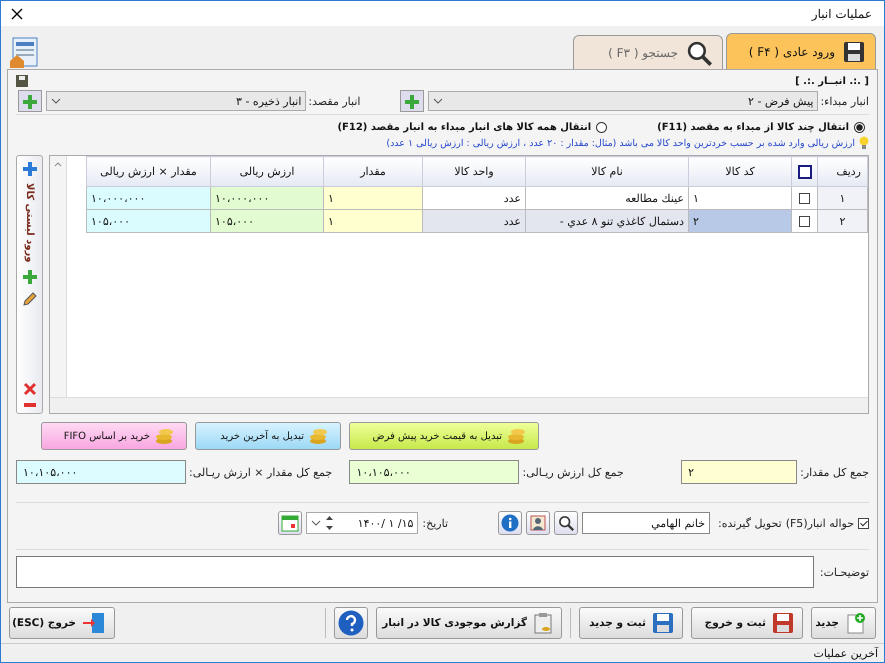 The width and height of the screenshot is (885, 663). Describe the element at coordinates (805, 171) in the screenshot. I see `select-all-checkbox` at that location.